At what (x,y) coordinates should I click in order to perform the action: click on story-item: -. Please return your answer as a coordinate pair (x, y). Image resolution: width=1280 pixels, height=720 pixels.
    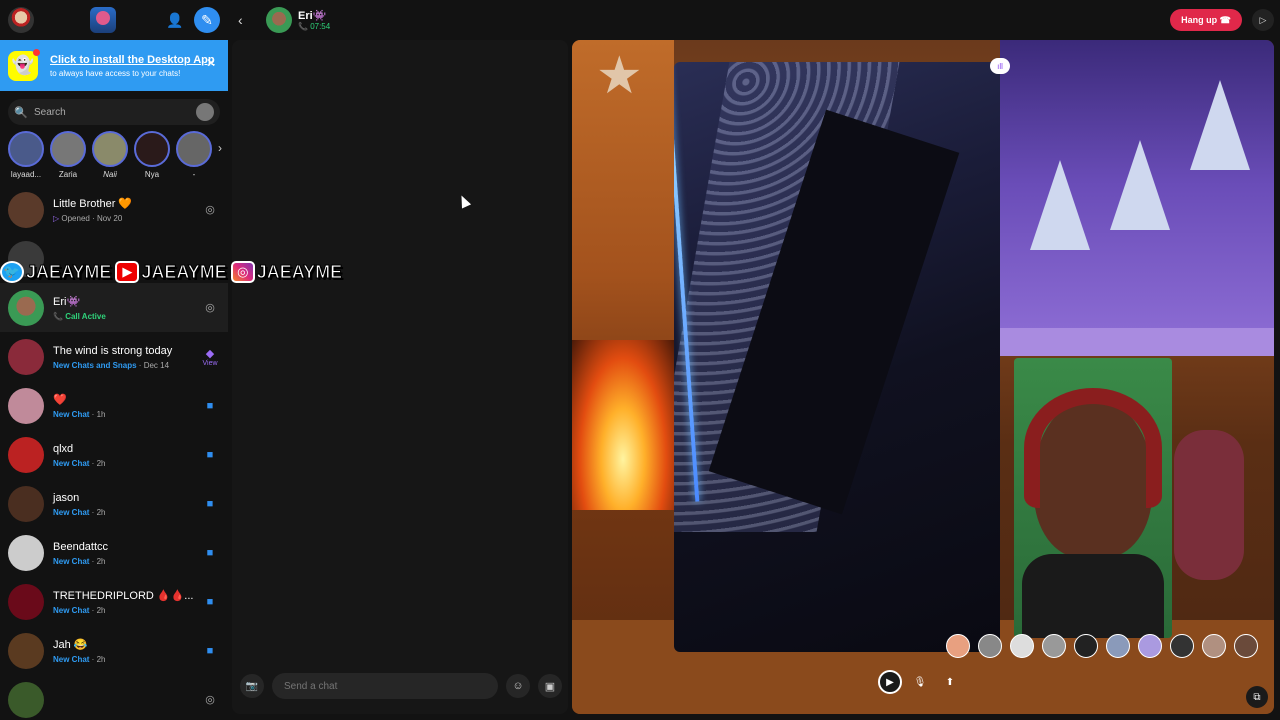
    Looking at the image, I should click on (194, 158).